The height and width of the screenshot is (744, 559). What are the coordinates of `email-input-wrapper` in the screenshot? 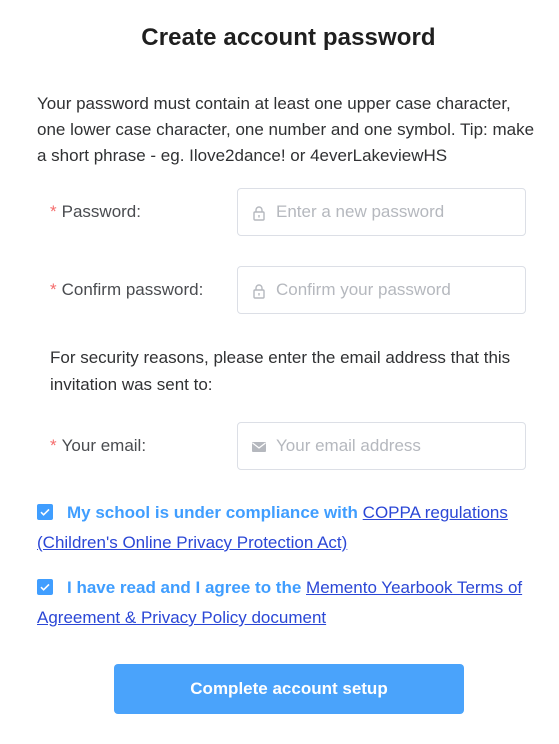 It's located at (381, 446).